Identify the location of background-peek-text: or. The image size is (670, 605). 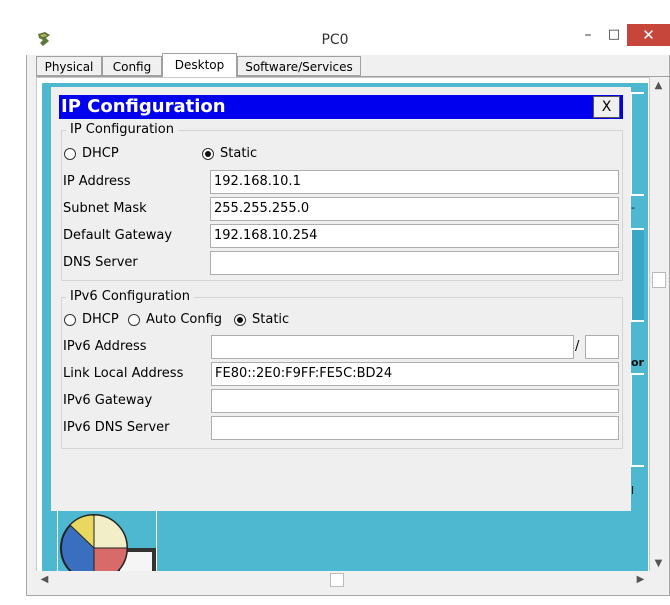
(637, 362).